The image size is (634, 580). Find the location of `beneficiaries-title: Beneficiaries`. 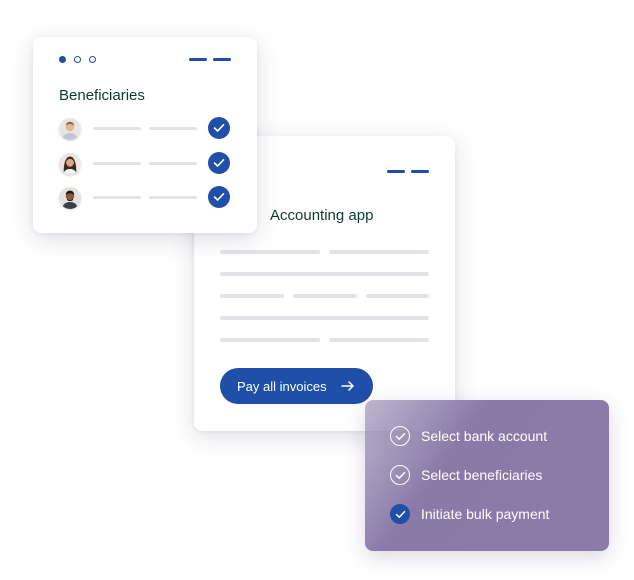

beneficiaries-title: Beneficiaries is located at coordinates (102, 95).